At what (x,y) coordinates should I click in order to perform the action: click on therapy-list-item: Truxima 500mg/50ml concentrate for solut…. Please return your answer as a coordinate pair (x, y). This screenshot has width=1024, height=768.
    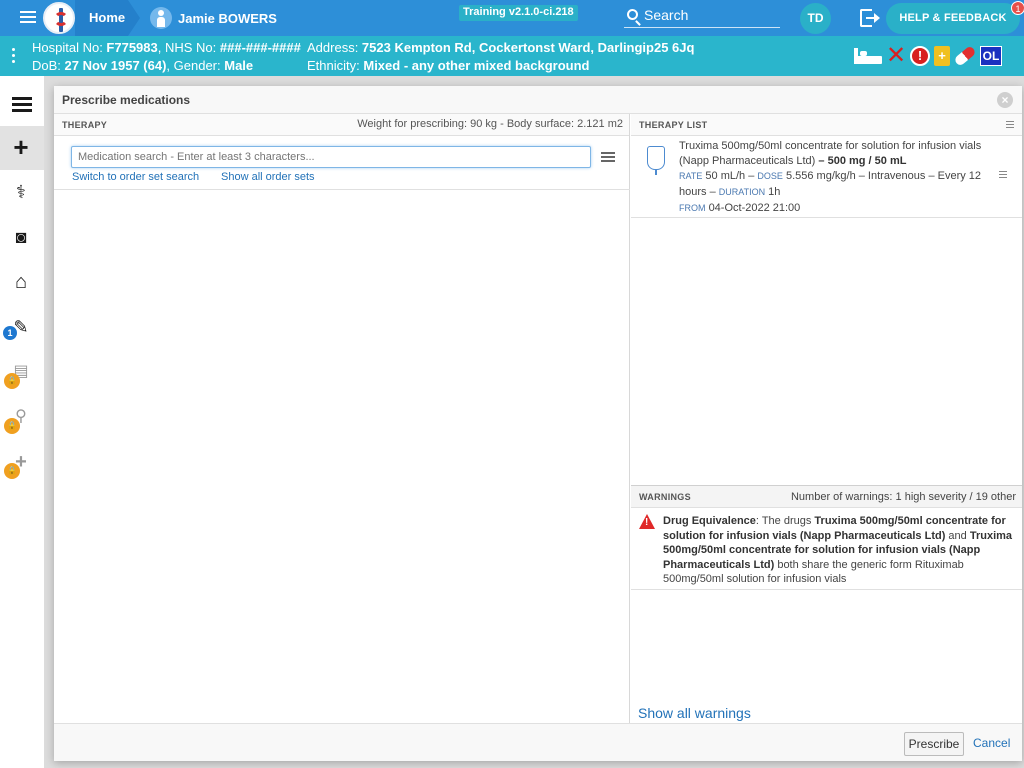
    Looking at the image, I should click on (826, 177).